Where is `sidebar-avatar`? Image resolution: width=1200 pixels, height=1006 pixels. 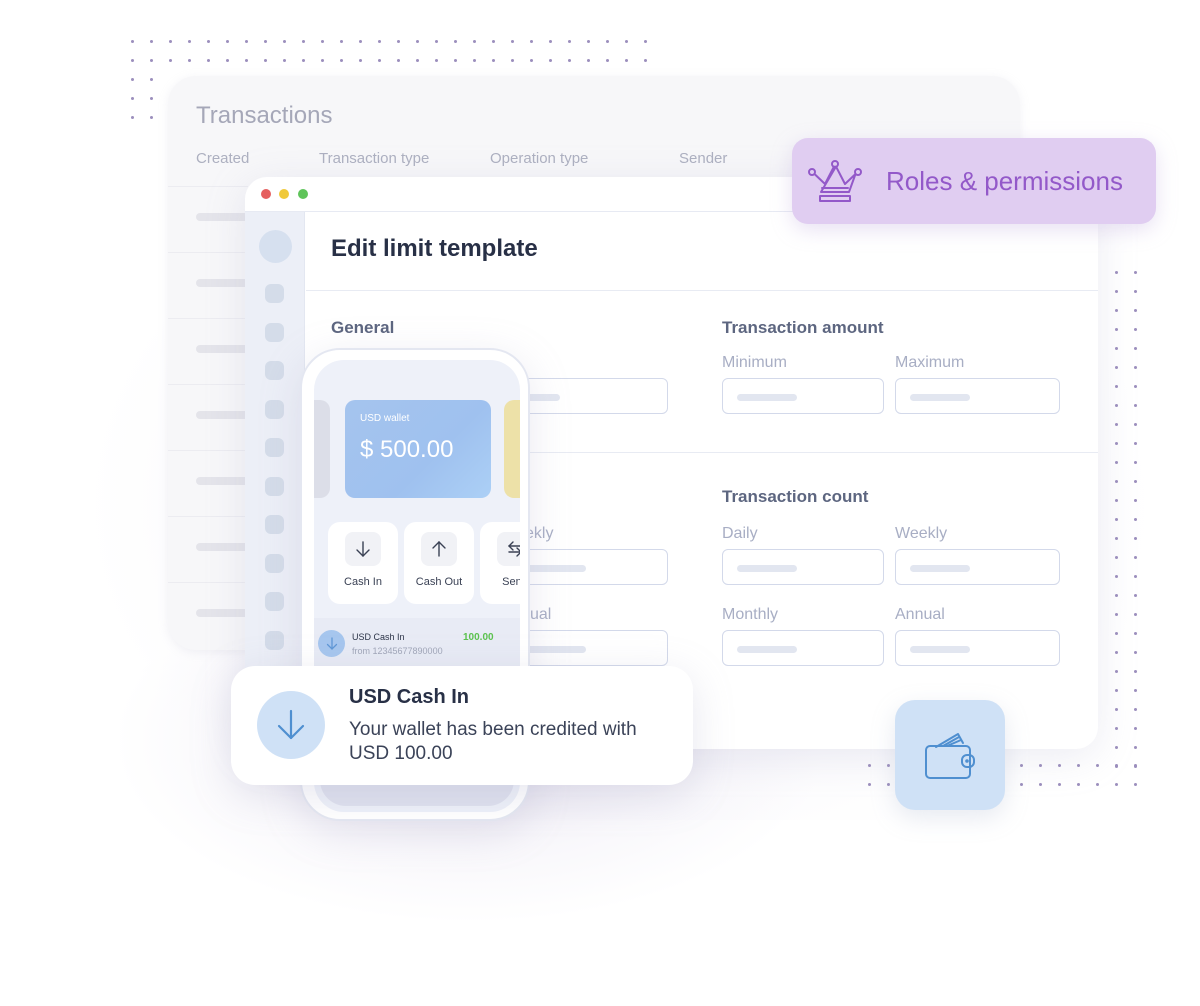 sidebar-avatar is located at coordinates (275, 246).